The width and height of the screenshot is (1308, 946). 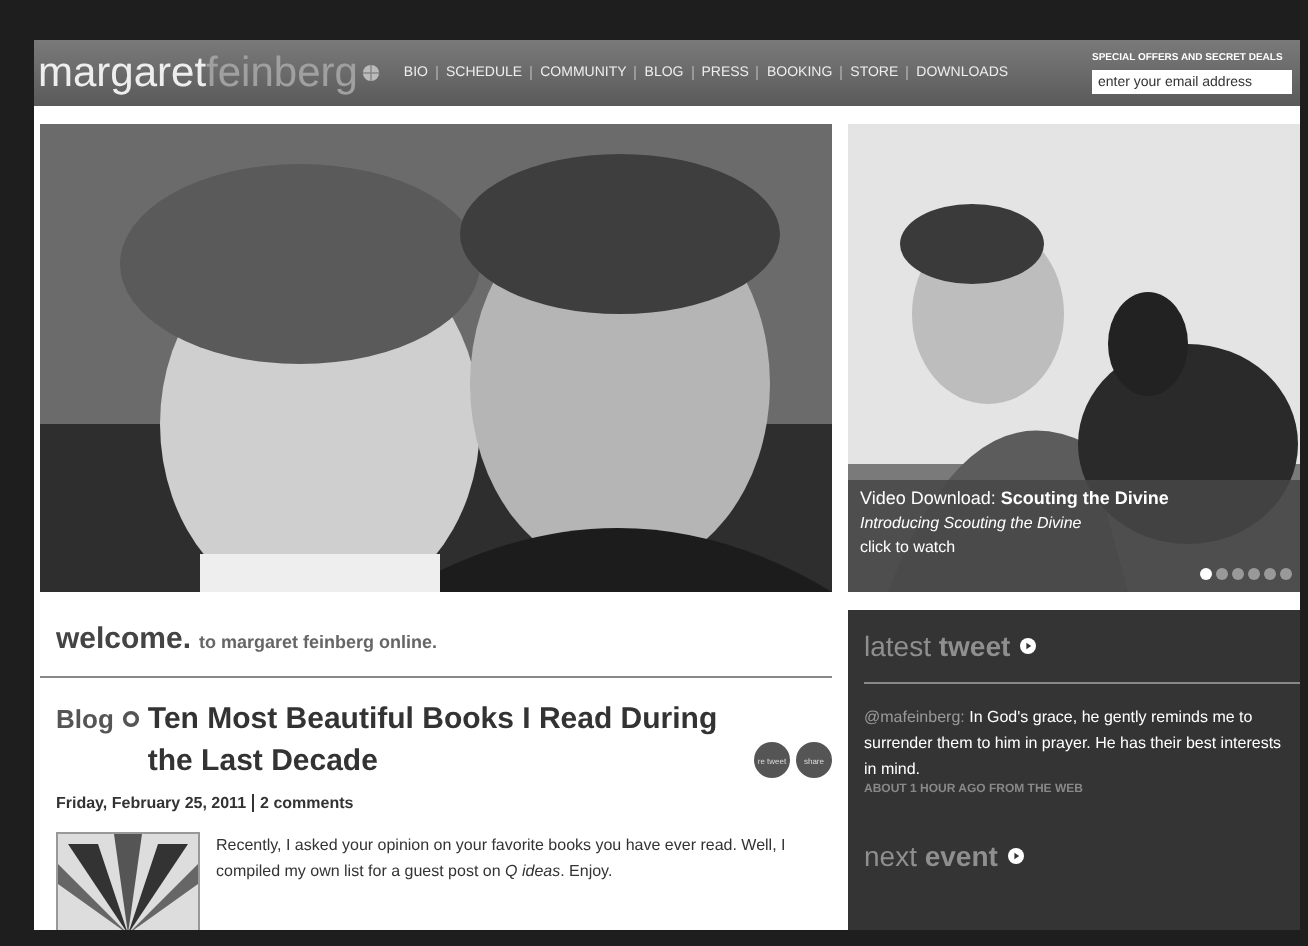 What do you see at coordinates (151, 803) in the screenshot?
I see `post-date: Friday, February 25, 2011` at bounding box center [151, 803].